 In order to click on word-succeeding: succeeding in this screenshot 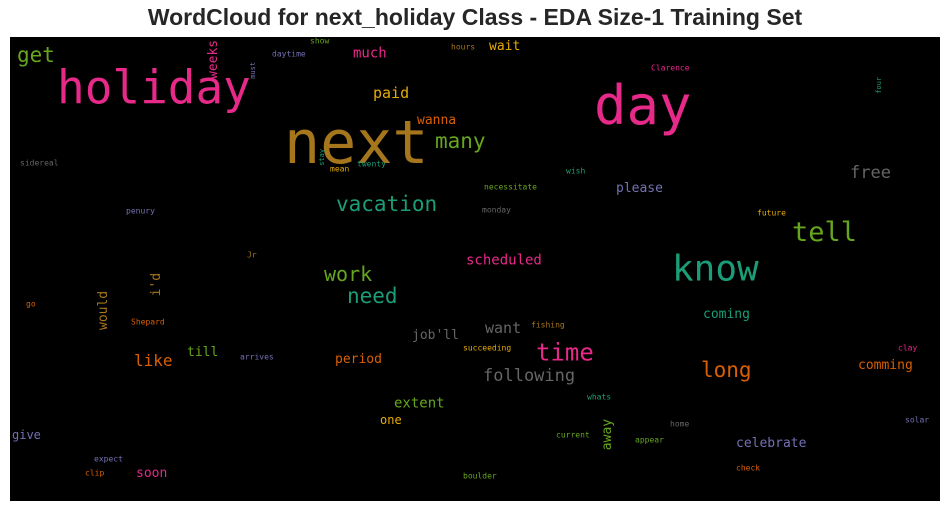, I will do `click(487, 348)`.